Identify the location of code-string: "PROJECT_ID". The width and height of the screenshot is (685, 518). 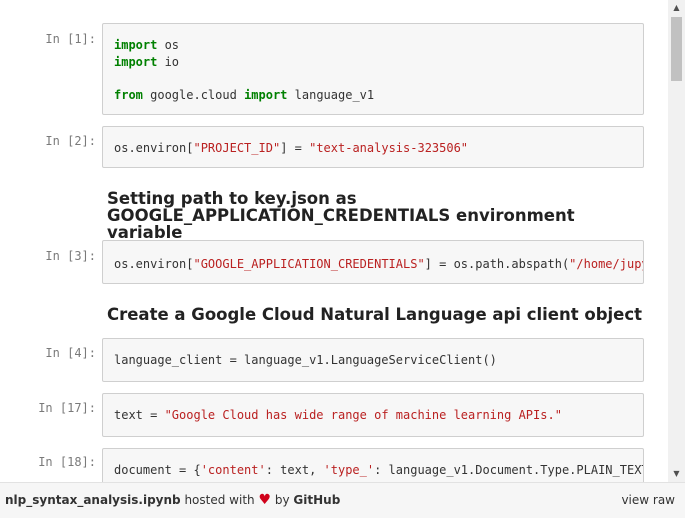
(237, 148).